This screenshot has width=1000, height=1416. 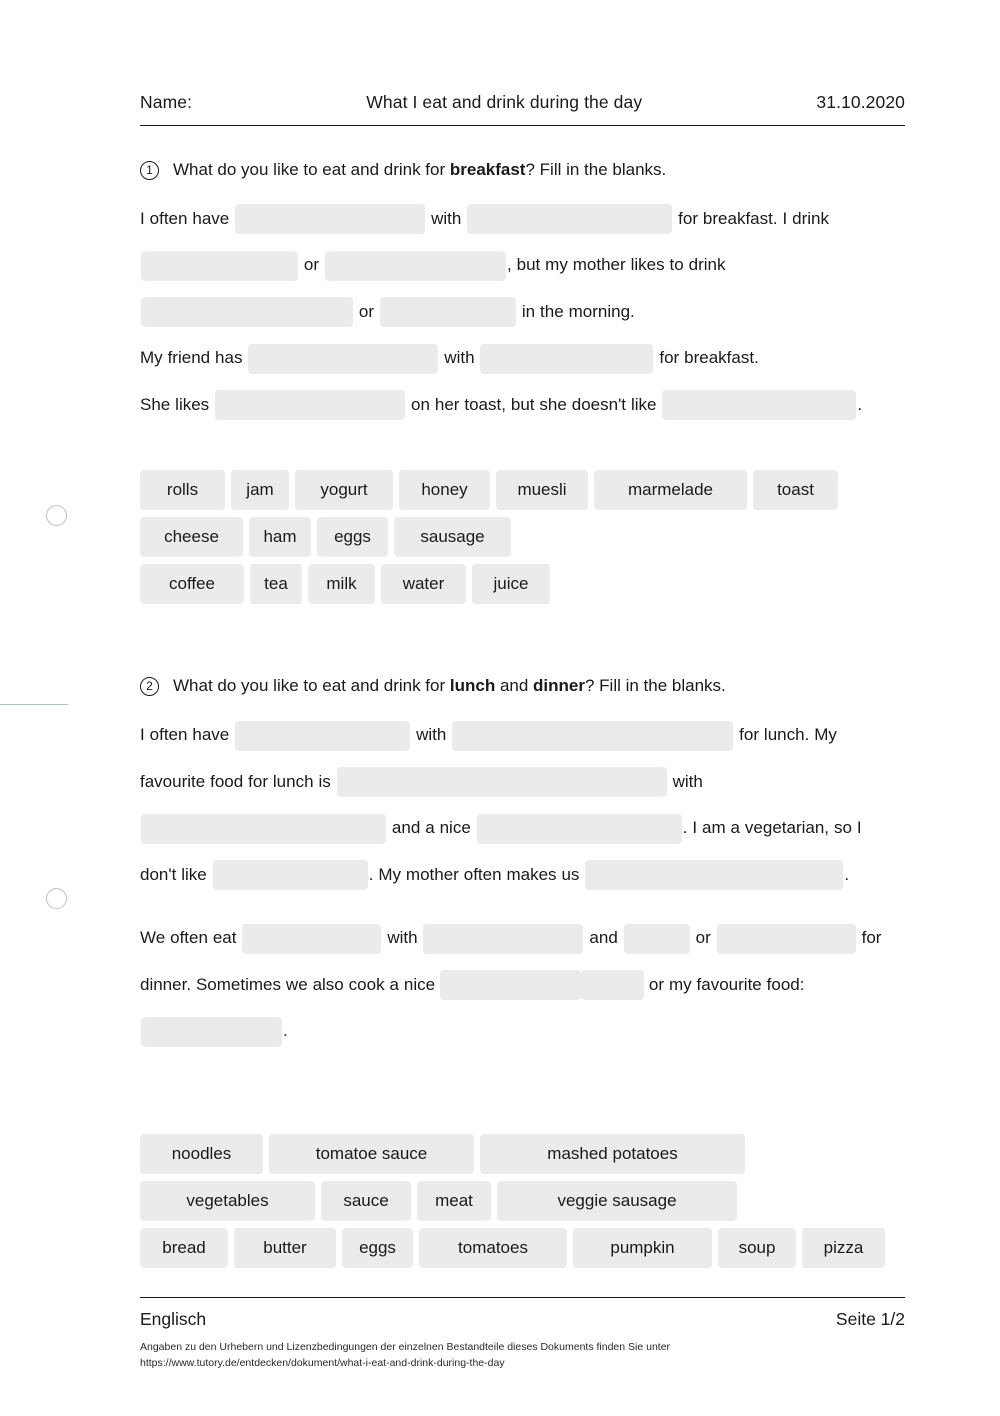 I want to click on sentence-text: My friend has, so click(x=194, y=358).